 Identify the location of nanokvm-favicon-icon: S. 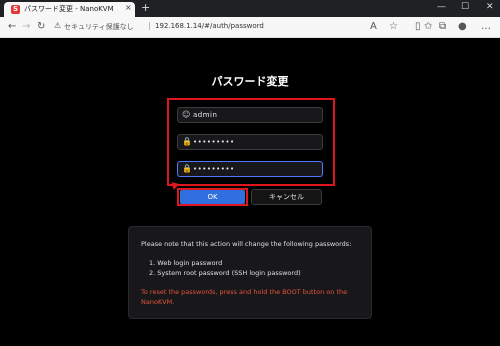
(15, 9).